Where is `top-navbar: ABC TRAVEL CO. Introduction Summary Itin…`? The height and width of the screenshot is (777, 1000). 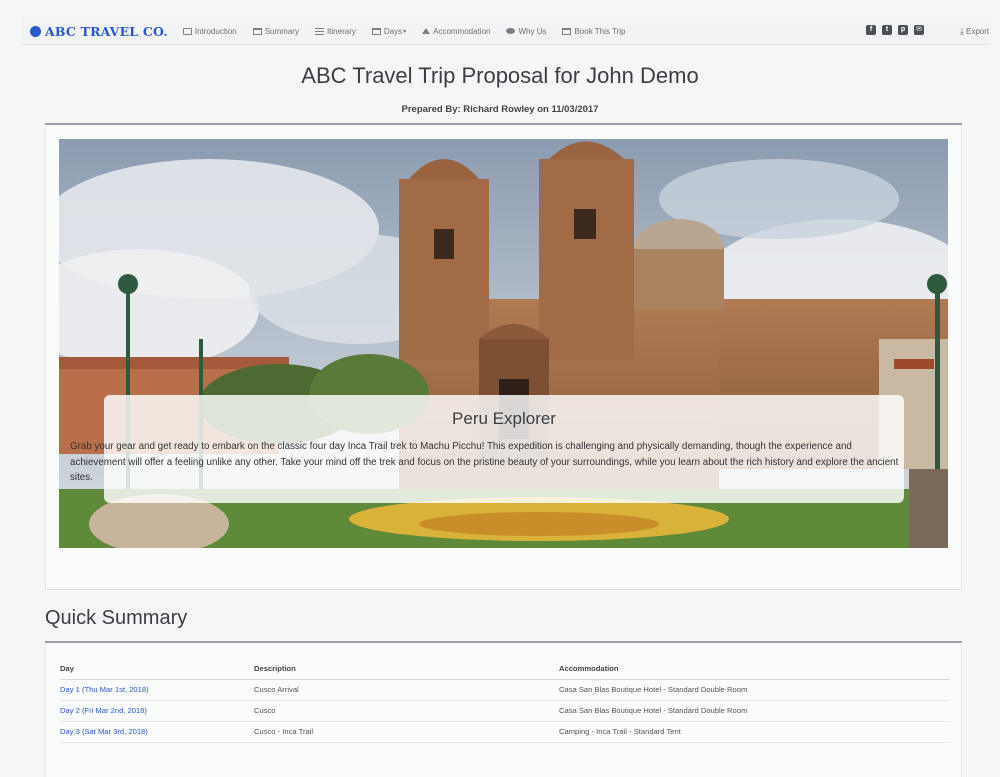
top-navbar: ABC TRAVEL CO. Introduction Summary Itin… is located at coordinates (506, 31).